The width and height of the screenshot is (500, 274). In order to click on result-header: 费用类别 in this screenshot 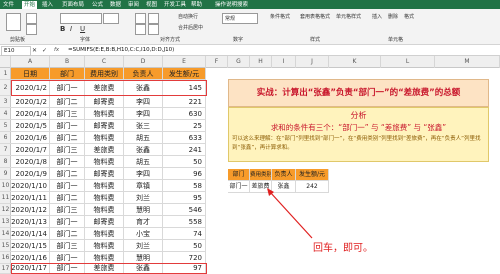, I will do `click(261, 175)`.